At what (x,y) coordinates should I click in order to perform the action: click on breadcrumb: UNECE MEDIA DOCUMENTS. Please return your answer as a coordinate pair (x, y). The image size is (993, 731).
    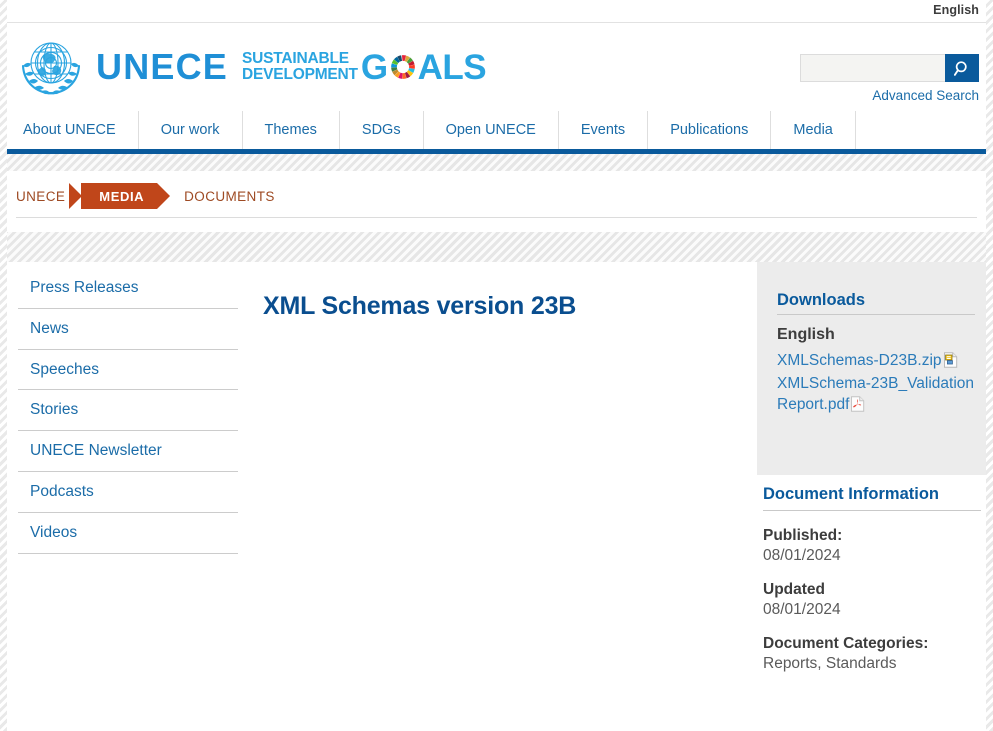
    Looking at the image, I should click on (145, 196).